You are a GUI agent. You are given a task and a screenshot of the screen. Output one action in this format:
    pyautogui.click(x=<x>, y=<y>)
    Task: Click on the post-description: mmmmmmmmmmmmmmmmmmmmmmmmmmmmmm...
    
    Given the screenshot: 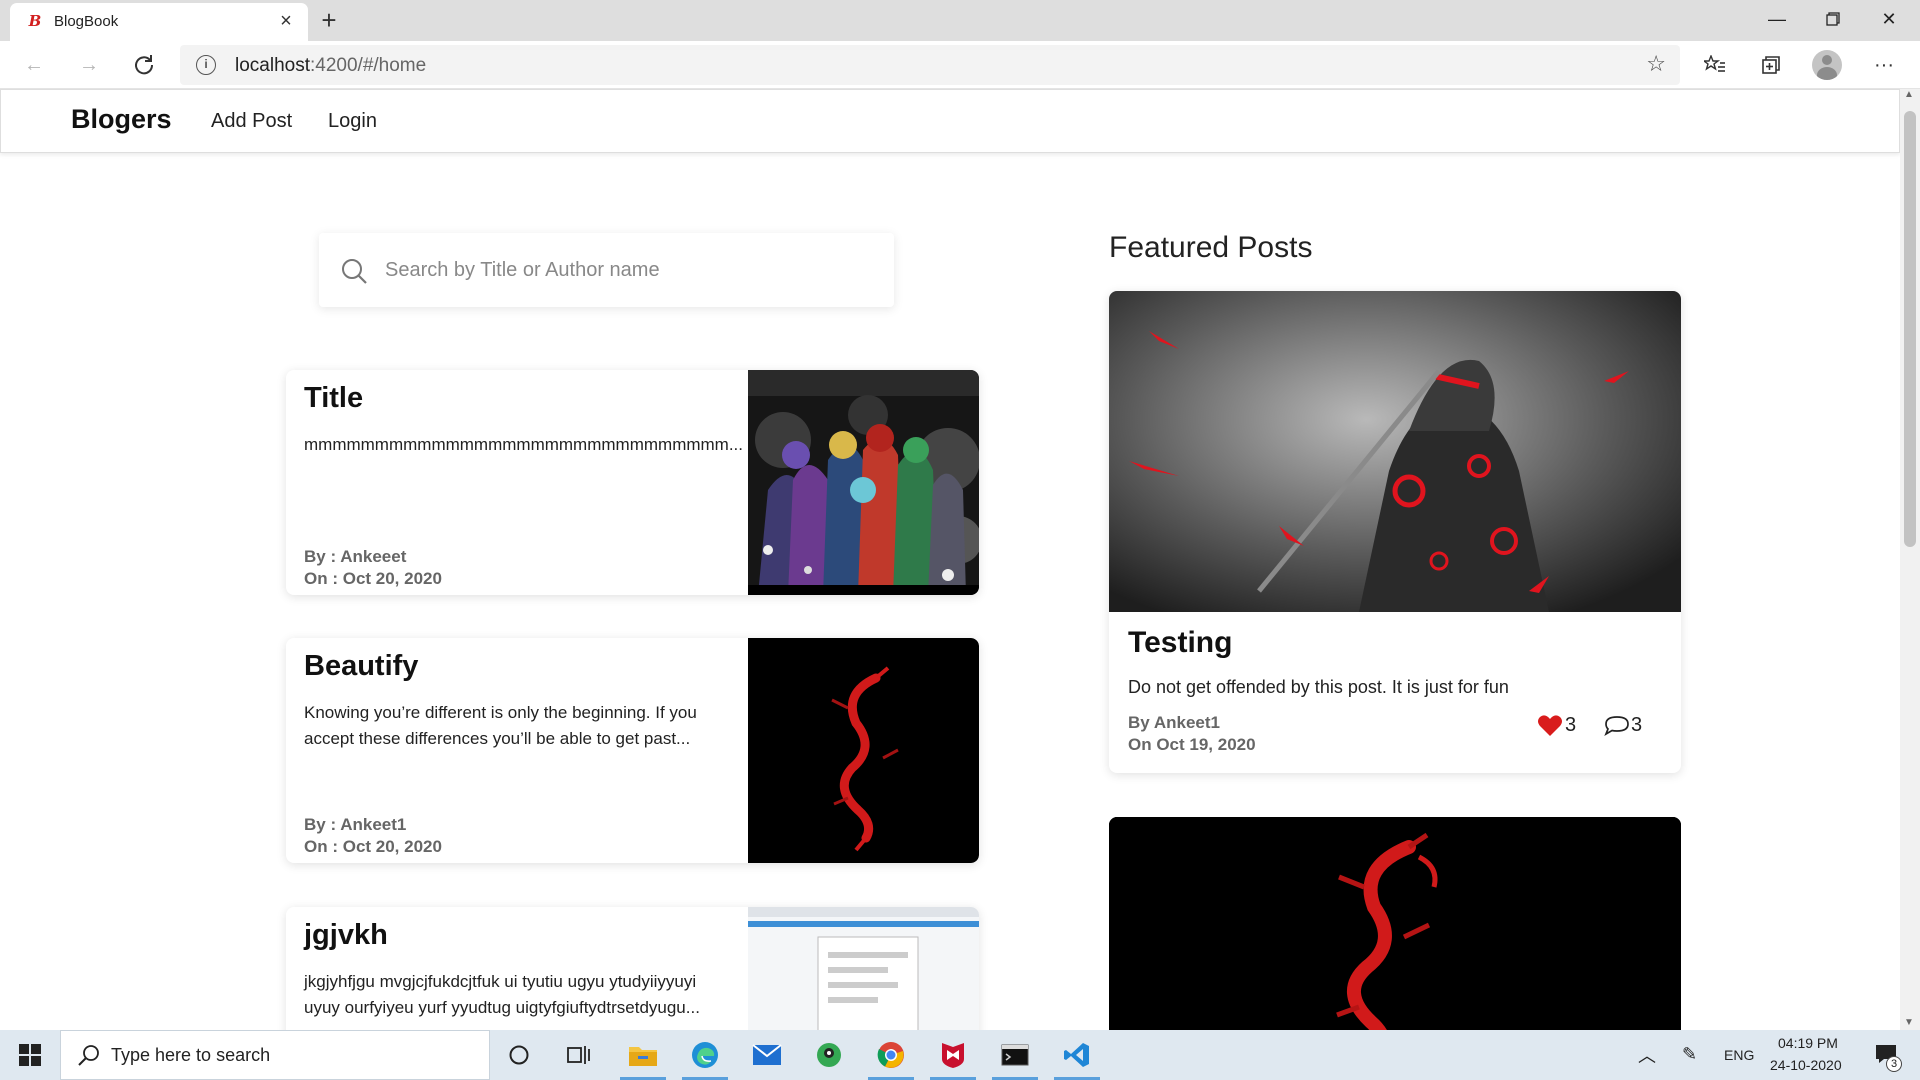 What is the action you would take?
    pyautogui.click(x=524, y=444)
    